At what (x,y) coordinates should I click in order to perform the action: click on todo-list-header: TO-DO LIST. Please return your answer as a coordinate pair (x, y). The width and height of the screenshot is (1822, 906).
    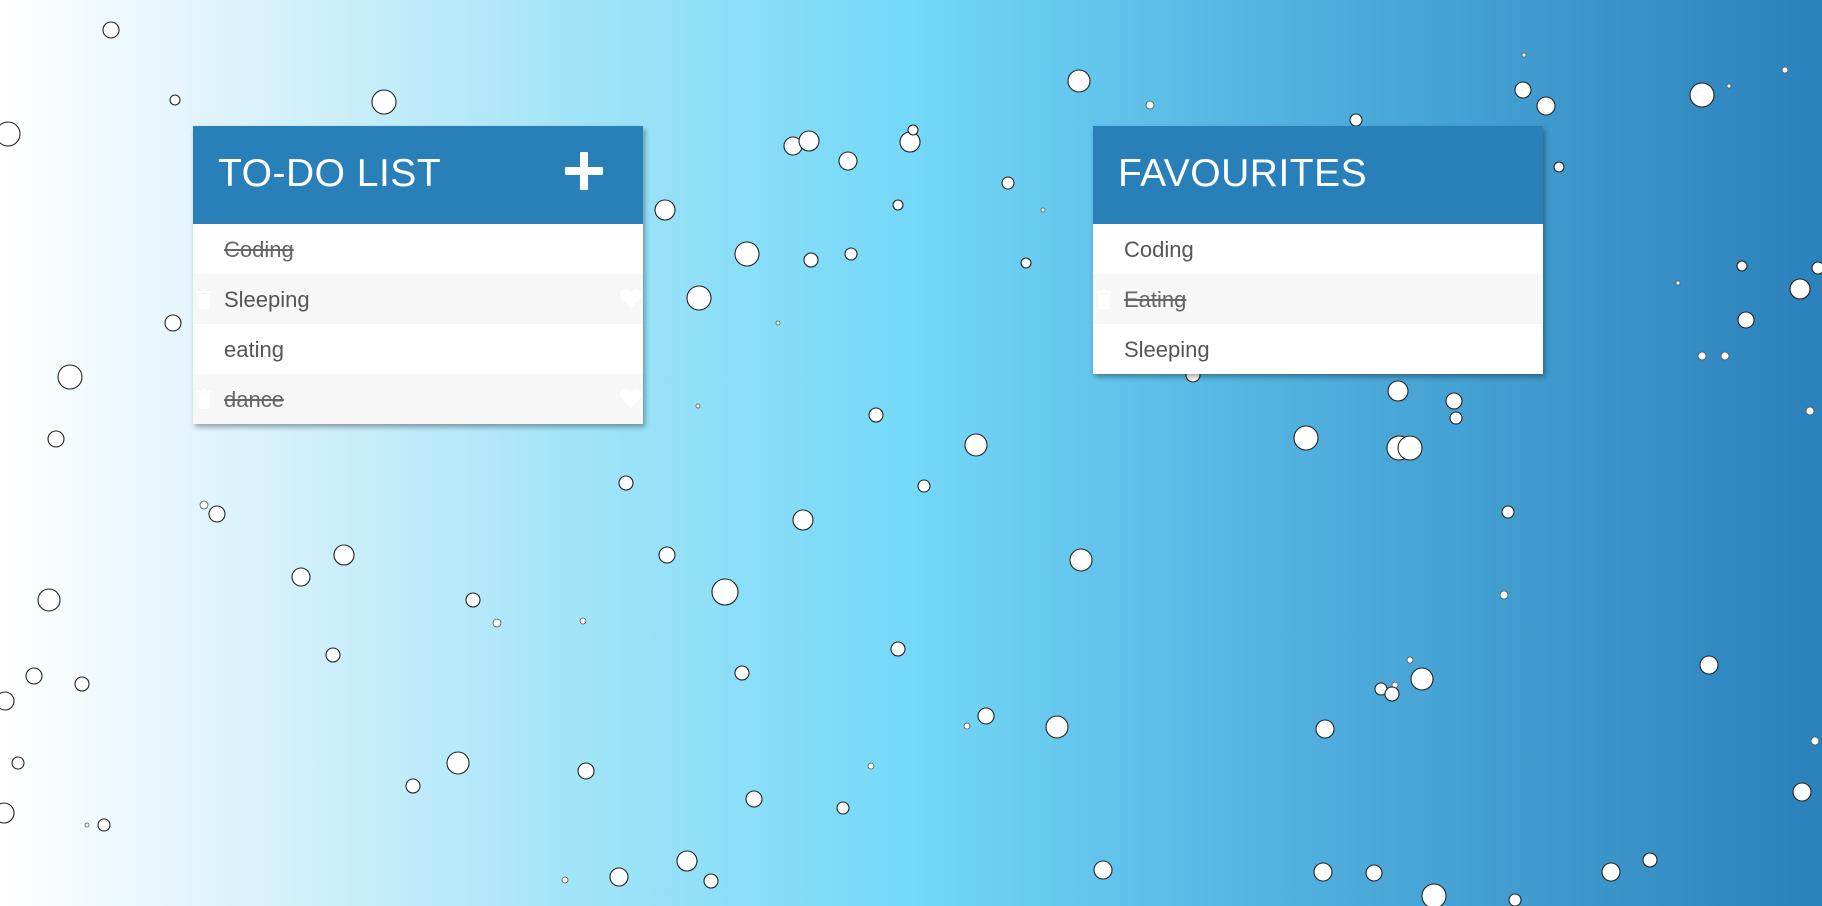
    Looking at the image, I should click on (418, 175).